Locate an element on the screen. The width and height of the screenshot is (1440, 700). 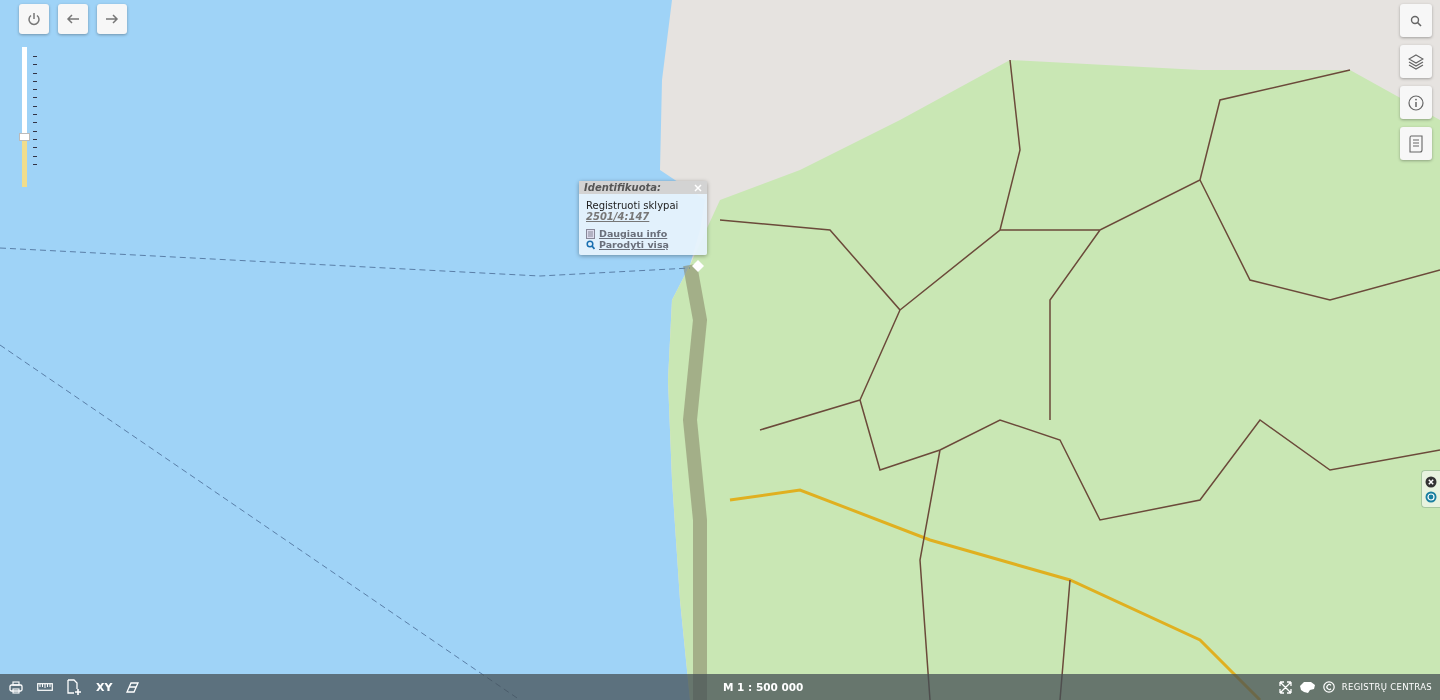
popup-link: Daugiau info is located at coordinates (633, 233).